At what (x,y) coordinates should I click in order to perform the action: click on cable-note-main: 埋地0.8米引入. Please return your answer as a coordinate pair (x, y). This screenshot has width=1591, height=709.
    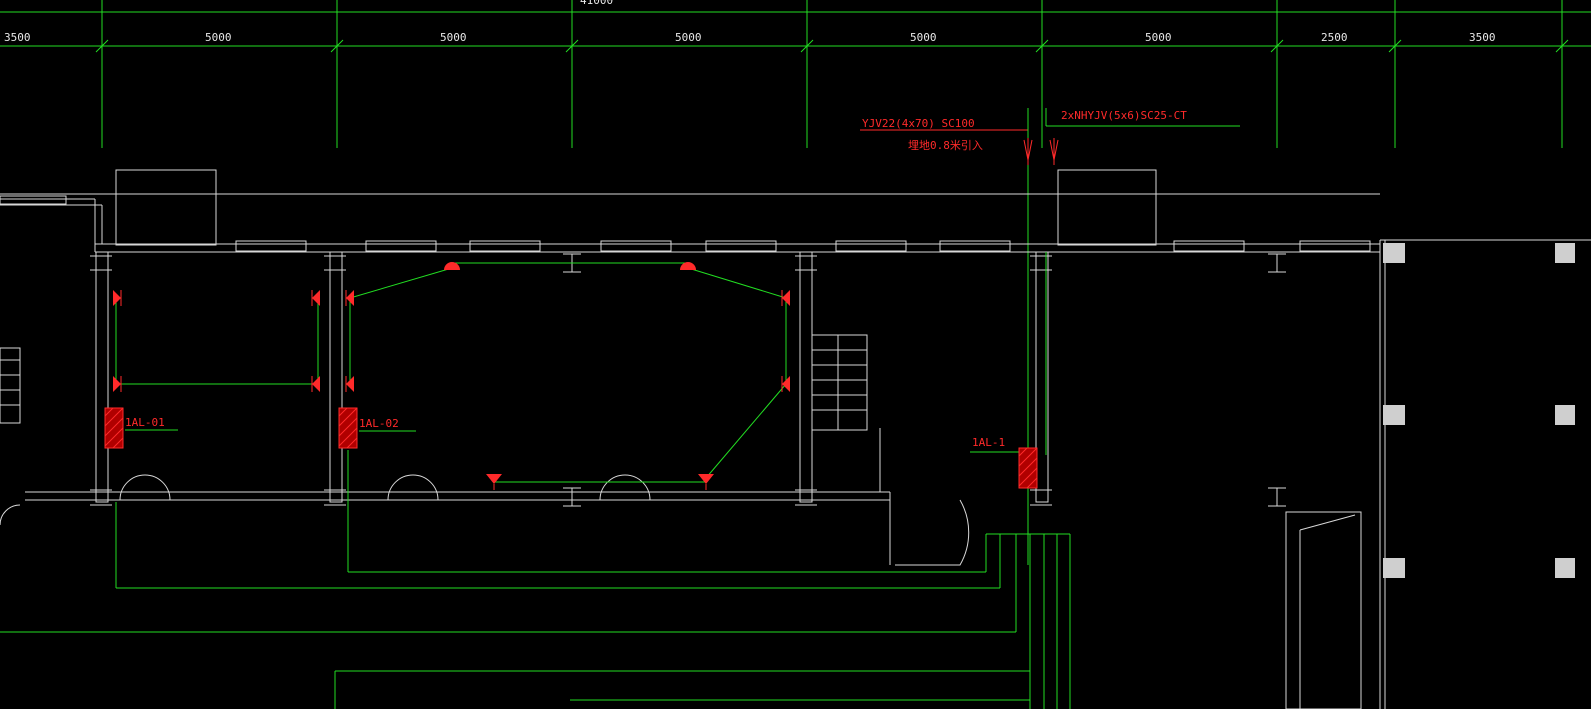
    Looking at the image, I should click on (945, 145).